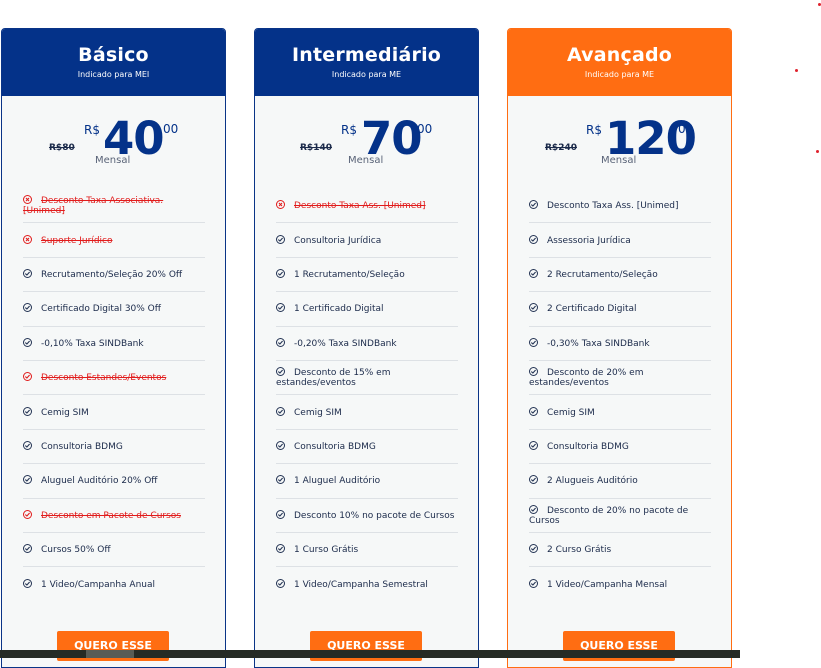 The image size is (821, 668). What do you see at coordinates (113, 134) in the screenshot?
I see `price-block: R$80 R$ 40 00 Mensal` at bounding box center [113, 134].